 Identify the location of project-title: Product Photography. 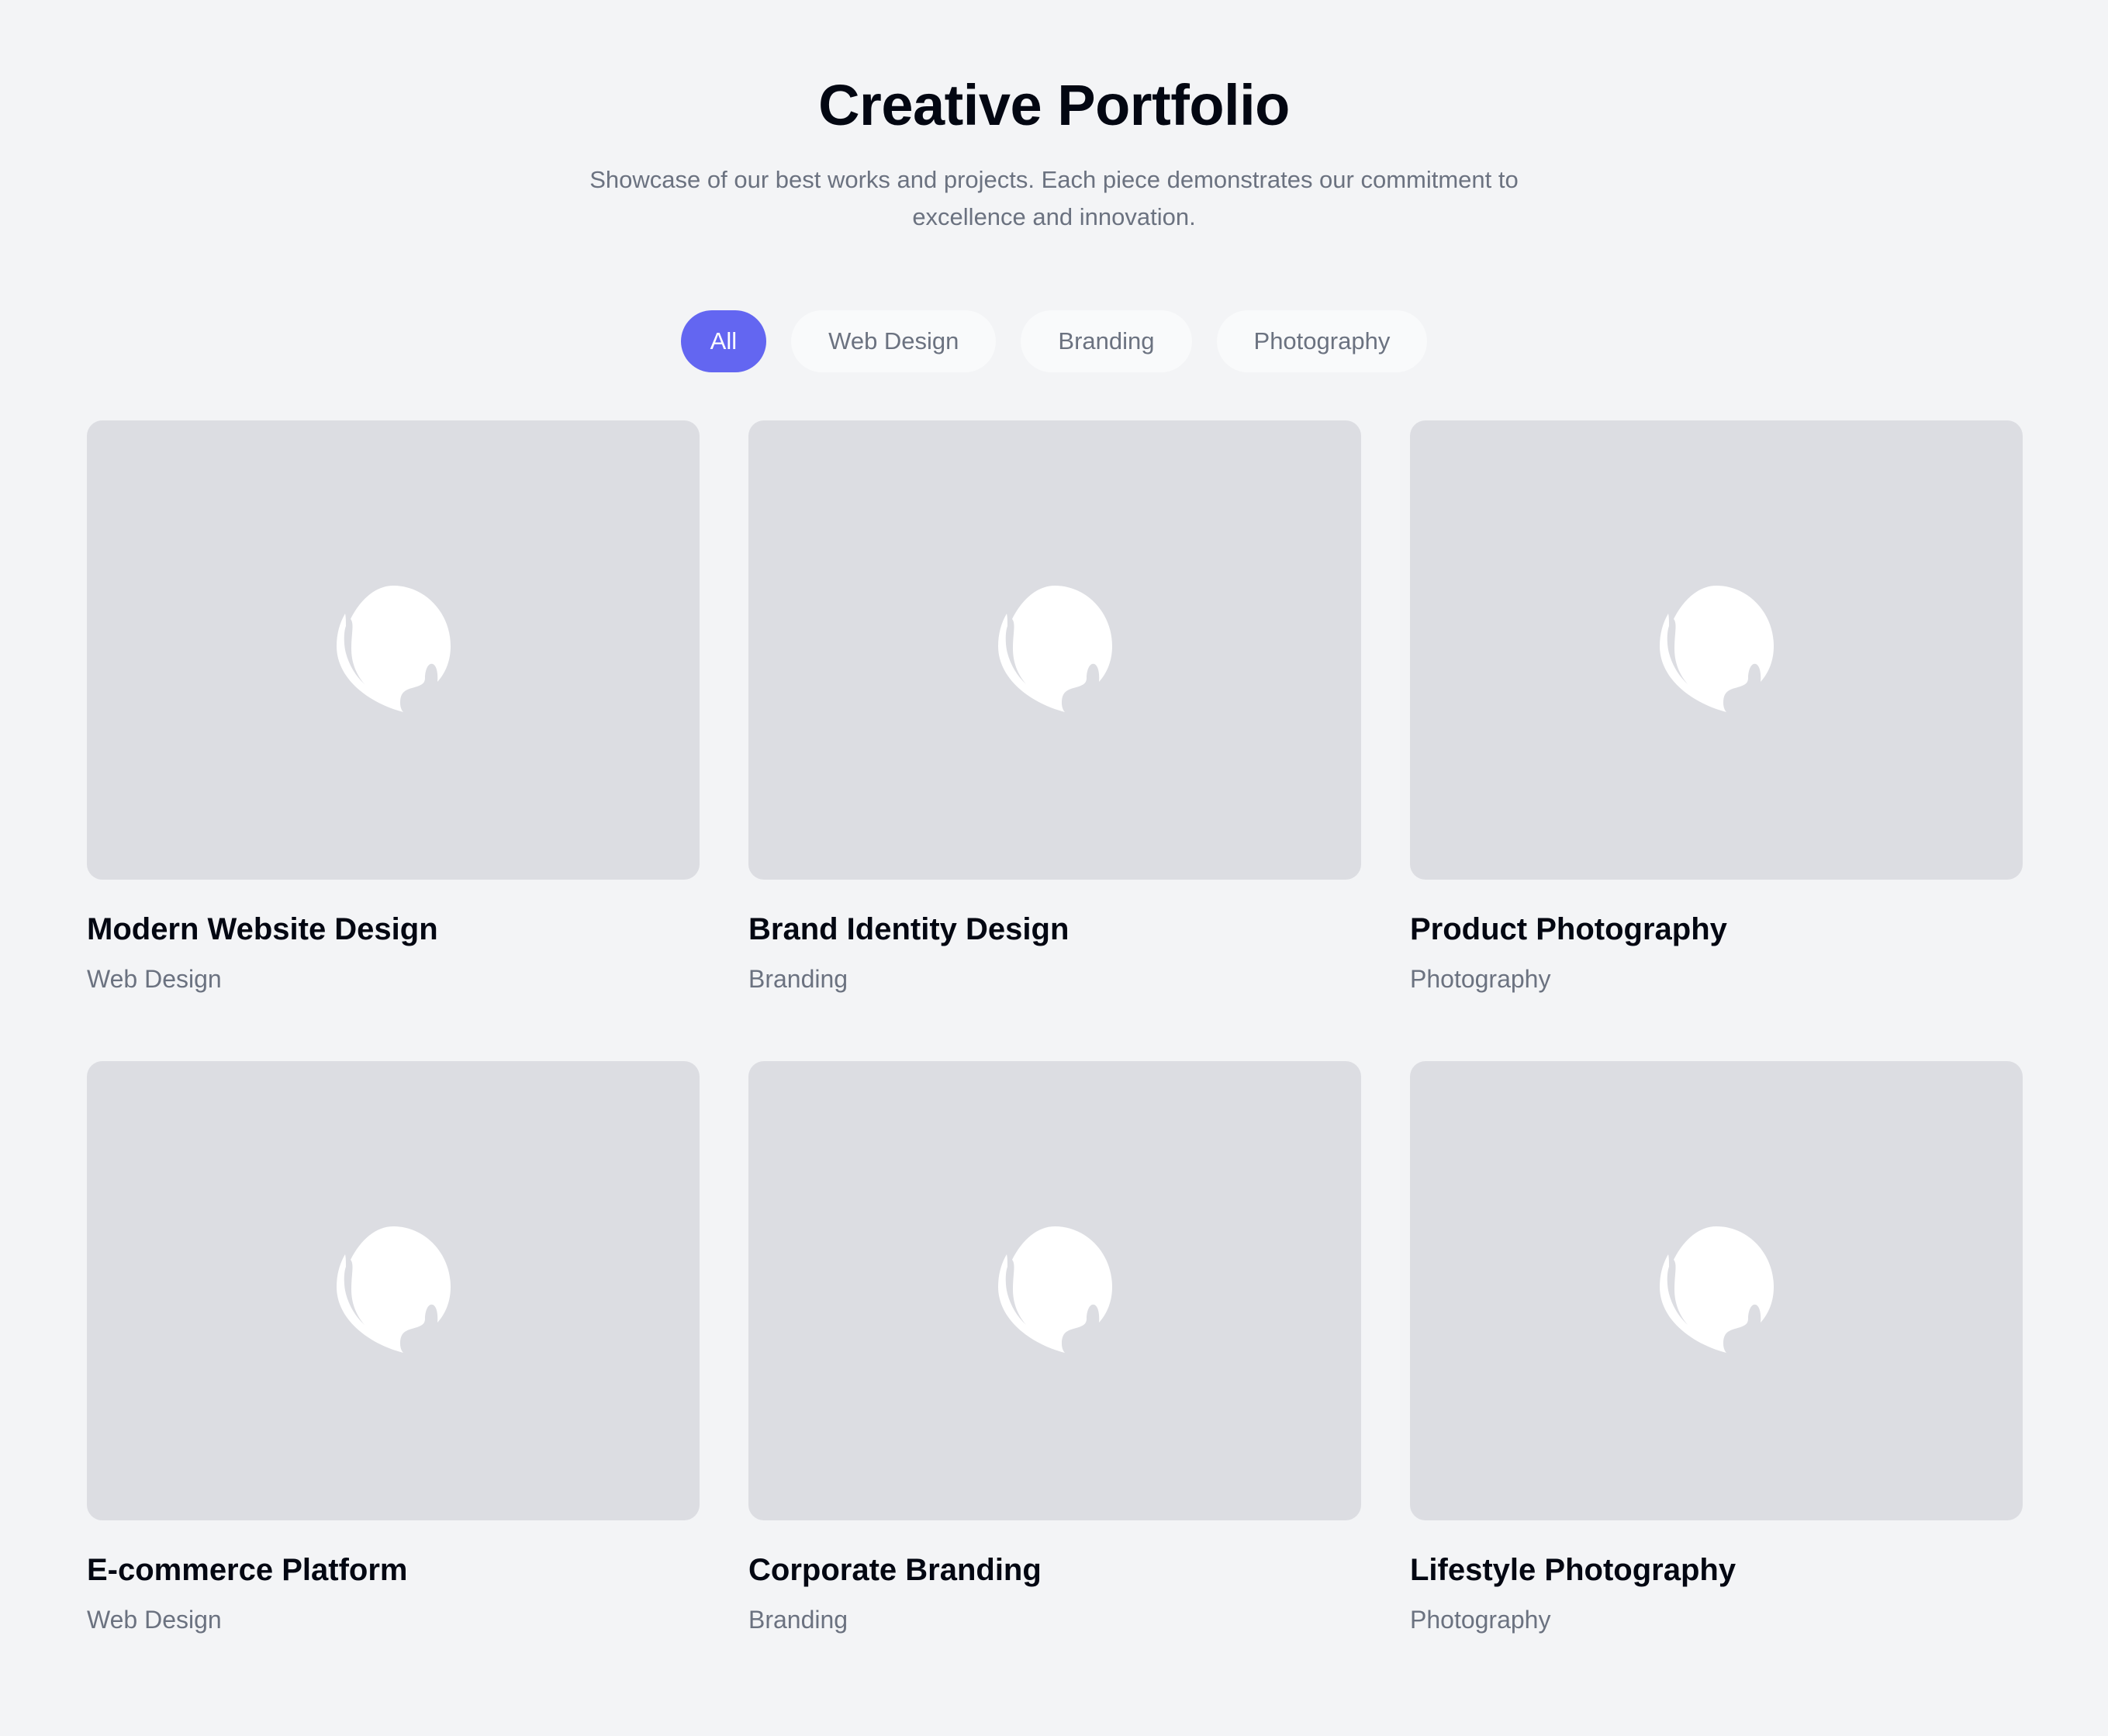
(1716, 929).